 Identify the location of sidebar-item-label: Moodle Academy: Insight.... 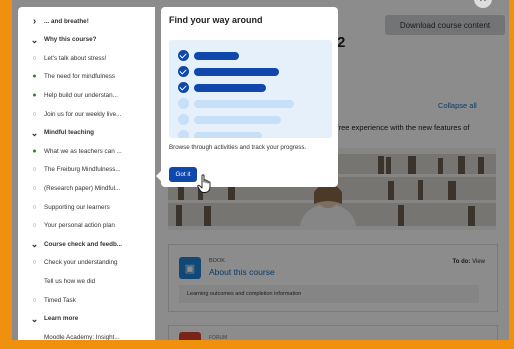
(82, 336).